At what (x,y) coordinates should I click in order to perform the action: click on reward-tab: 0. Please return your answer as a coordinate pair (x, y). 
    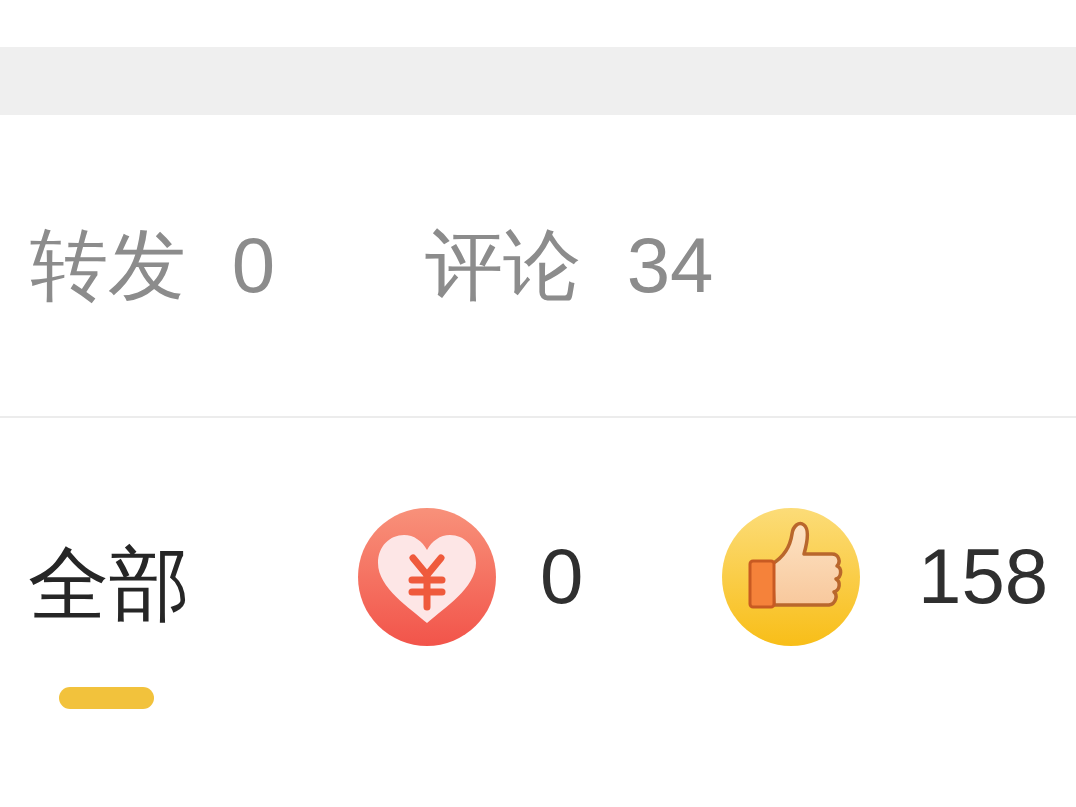
    Looking at the image, I should click on (471, 608).